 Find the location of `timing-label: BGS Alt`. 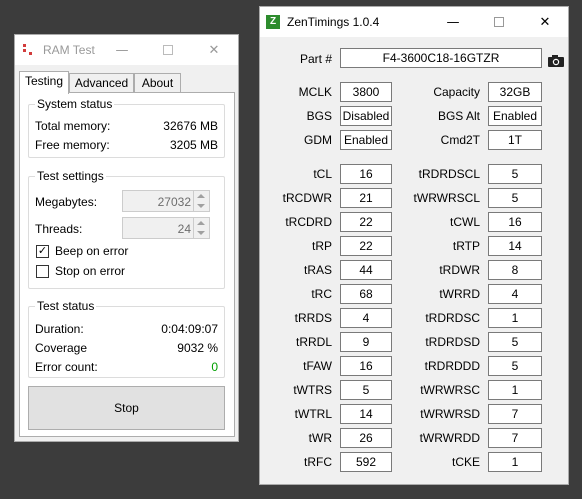

timing-label: BGS Alt is located at coordinates (458, 116).